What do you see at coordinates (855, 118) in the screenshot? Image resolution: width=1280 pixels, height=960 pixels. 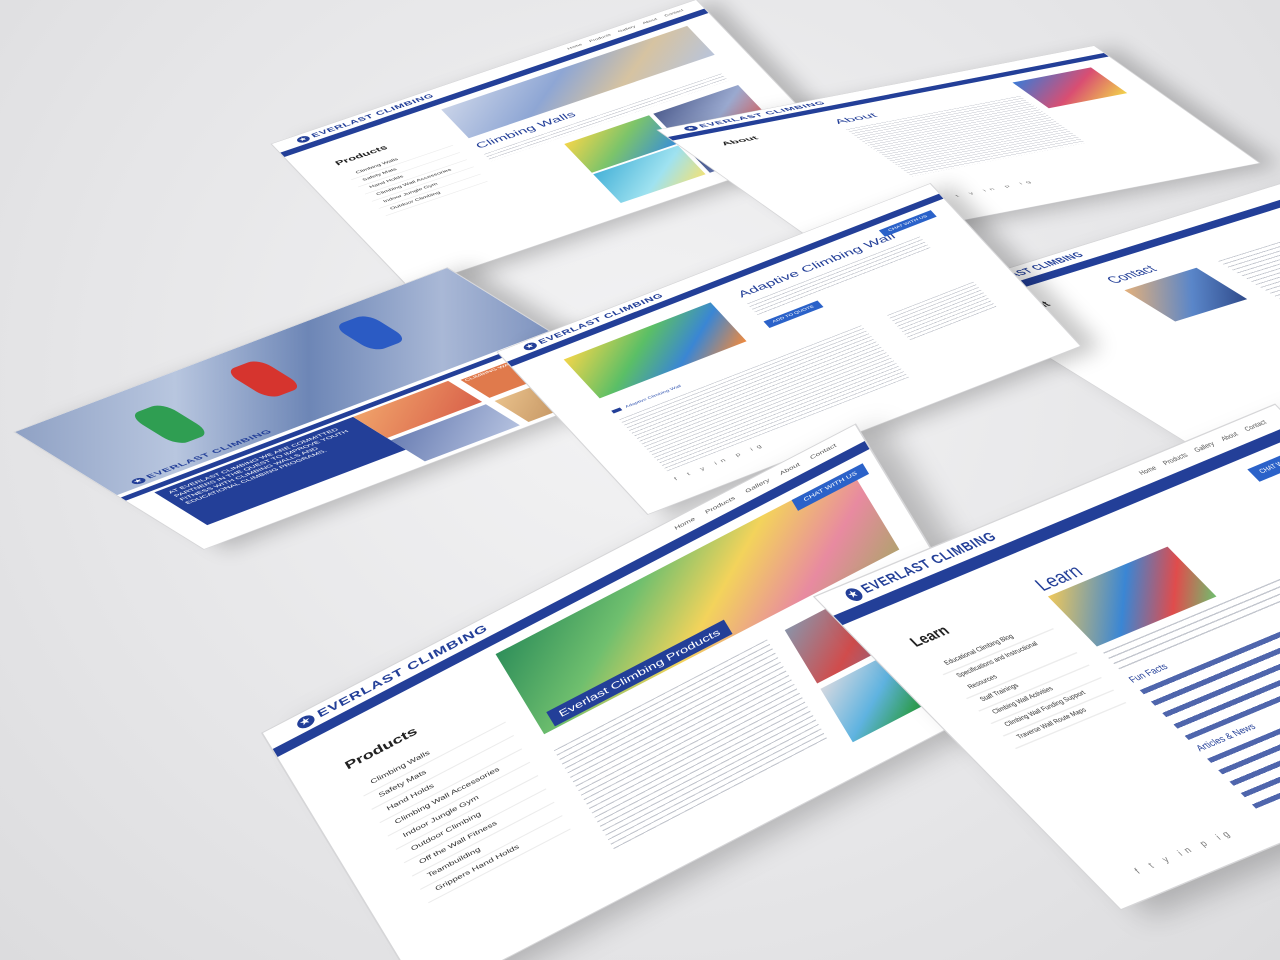 I see `page-title: About` at bounding box center [855, 118].